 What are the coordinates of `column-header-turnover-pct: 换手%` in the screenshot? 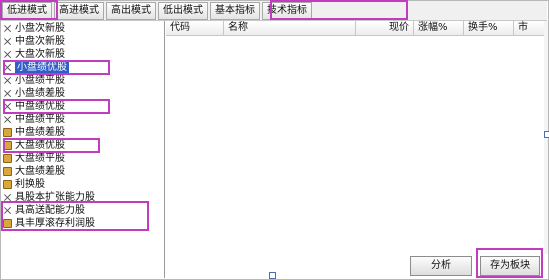 It's located at (489, 28).